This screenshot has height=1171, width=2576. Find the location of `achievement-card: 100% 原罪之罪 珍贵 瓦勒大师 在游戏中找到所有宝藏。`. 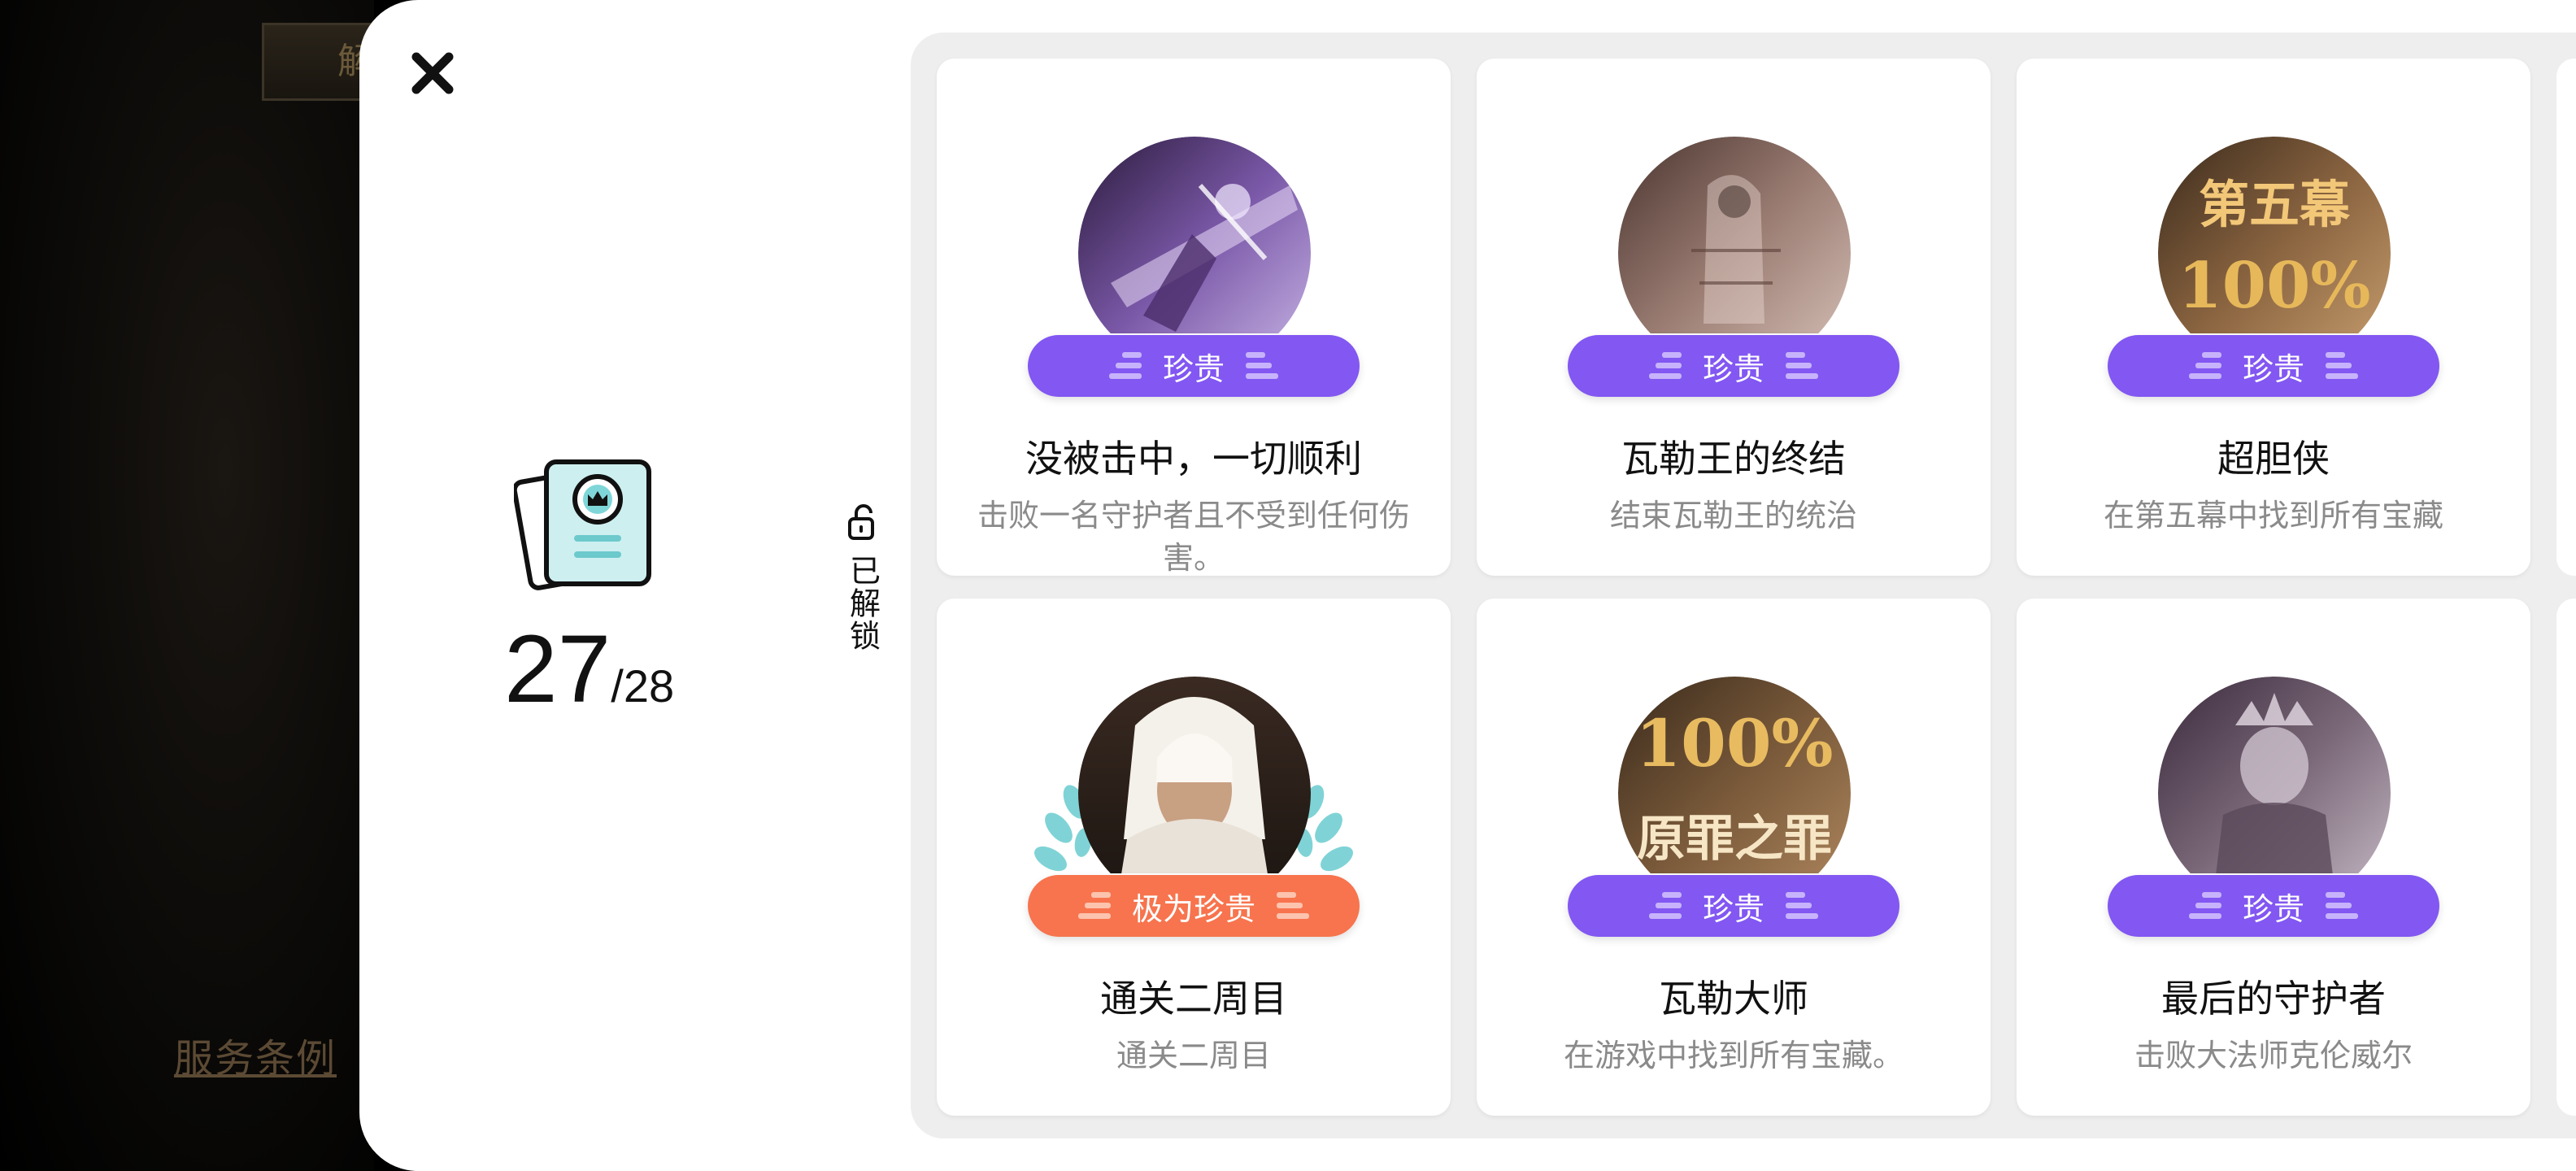

achievement-card: 100% 原罪之罪 珍贵 瓦勒大师 在游戏中找到所有宝藏。 is located at coordinates (1734, 858).